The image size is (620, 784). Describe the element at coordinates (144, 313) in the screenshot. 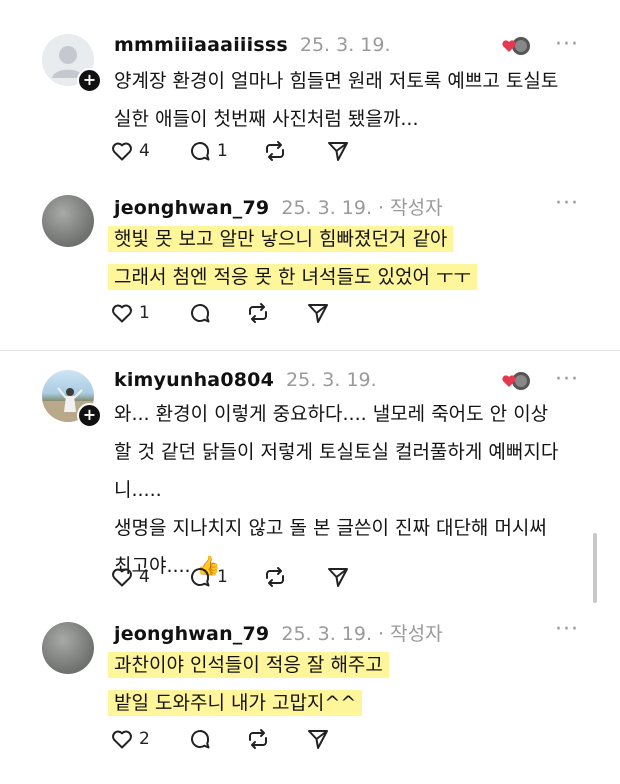

I see `like-count: 1` at that location.